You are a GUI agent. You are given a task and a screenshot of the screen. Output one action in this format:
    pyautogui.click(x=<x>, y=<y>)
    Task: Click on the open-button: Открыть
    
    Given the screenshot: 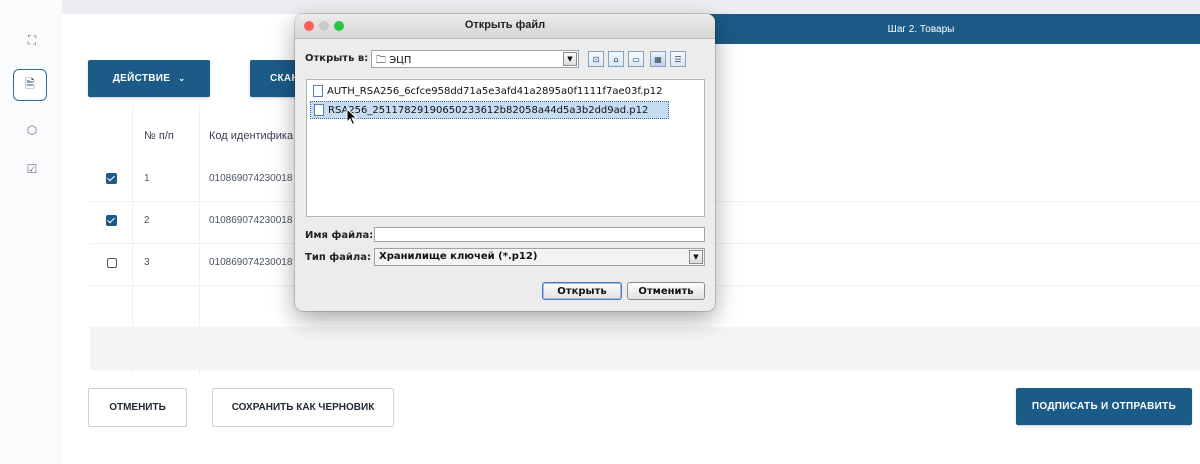 What is the action you would take?
    pyautogui.click(x=582, y=291)
    